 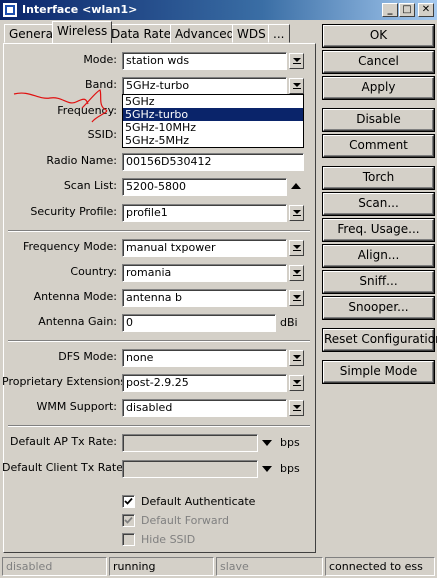 I want to click on default-ap-tx-rate-unit: bps, so click(x=290, y=442).